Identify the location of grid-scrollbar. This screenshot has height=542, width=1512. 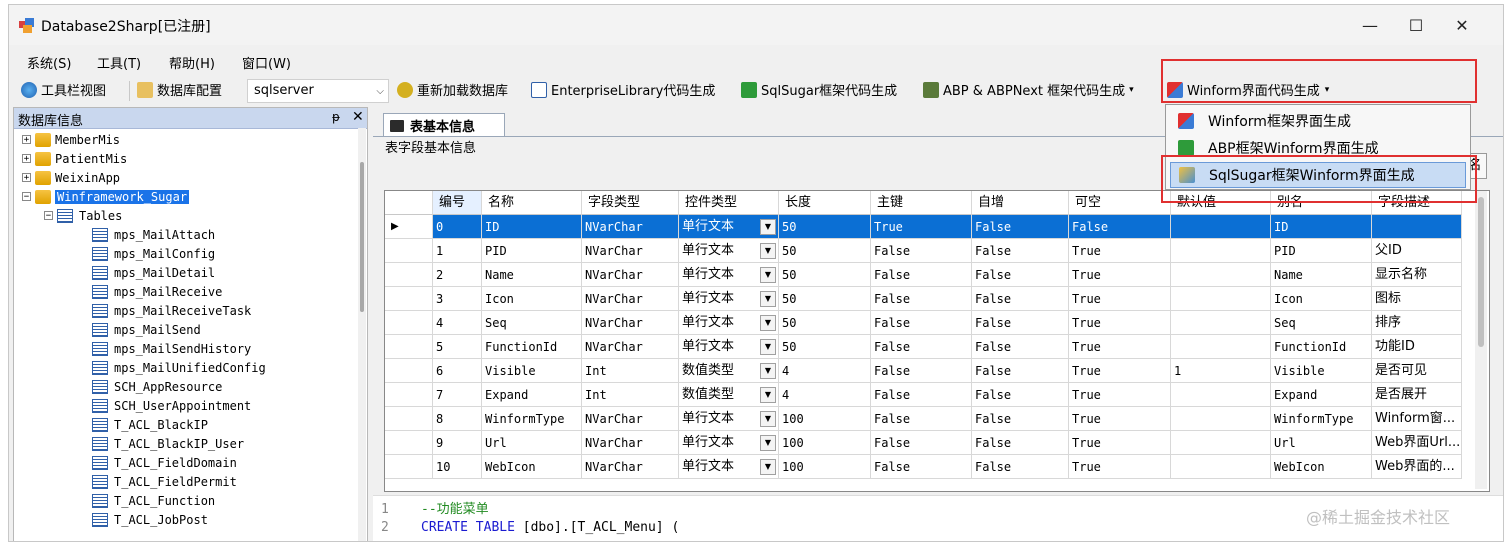
(1481, 340).